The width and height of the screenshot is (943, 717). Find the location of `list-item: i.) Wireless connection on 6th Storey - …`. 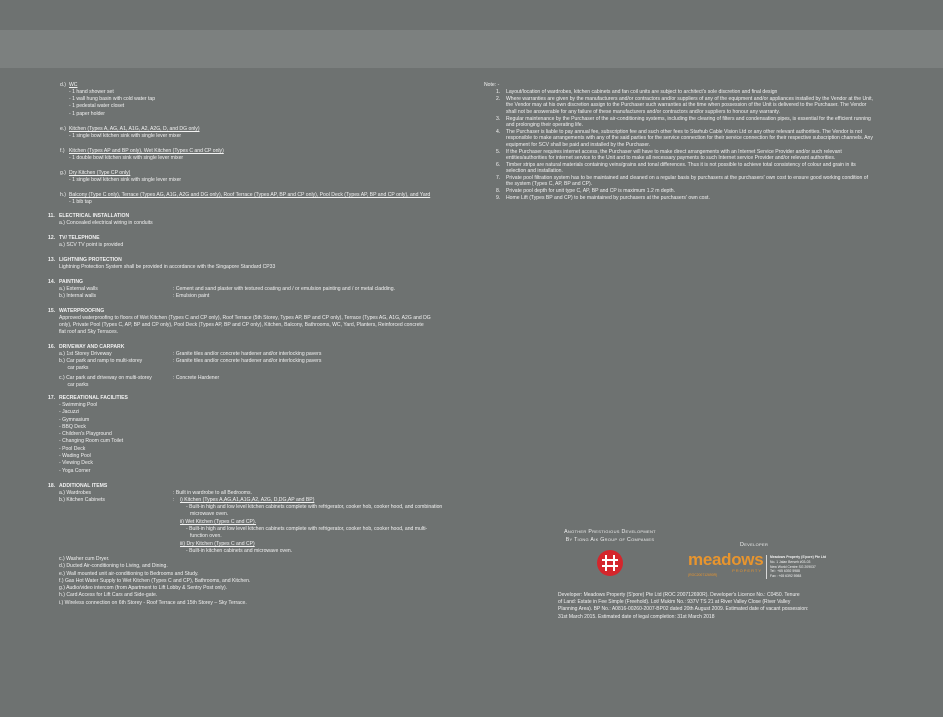

list-item: i.) Wireless connection on 6th Storey - … is located at coordinates (153, 602).